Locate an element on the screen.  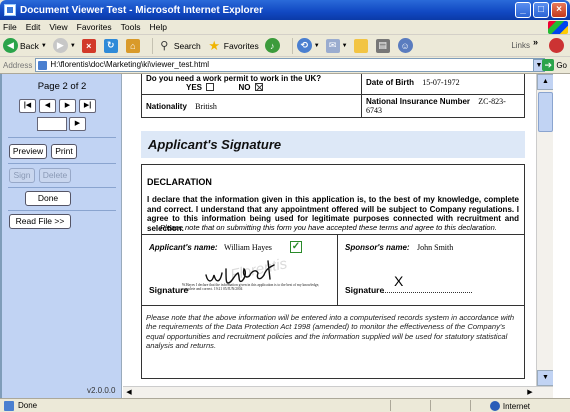
print-button: Print is located at coordinates (64, 151).